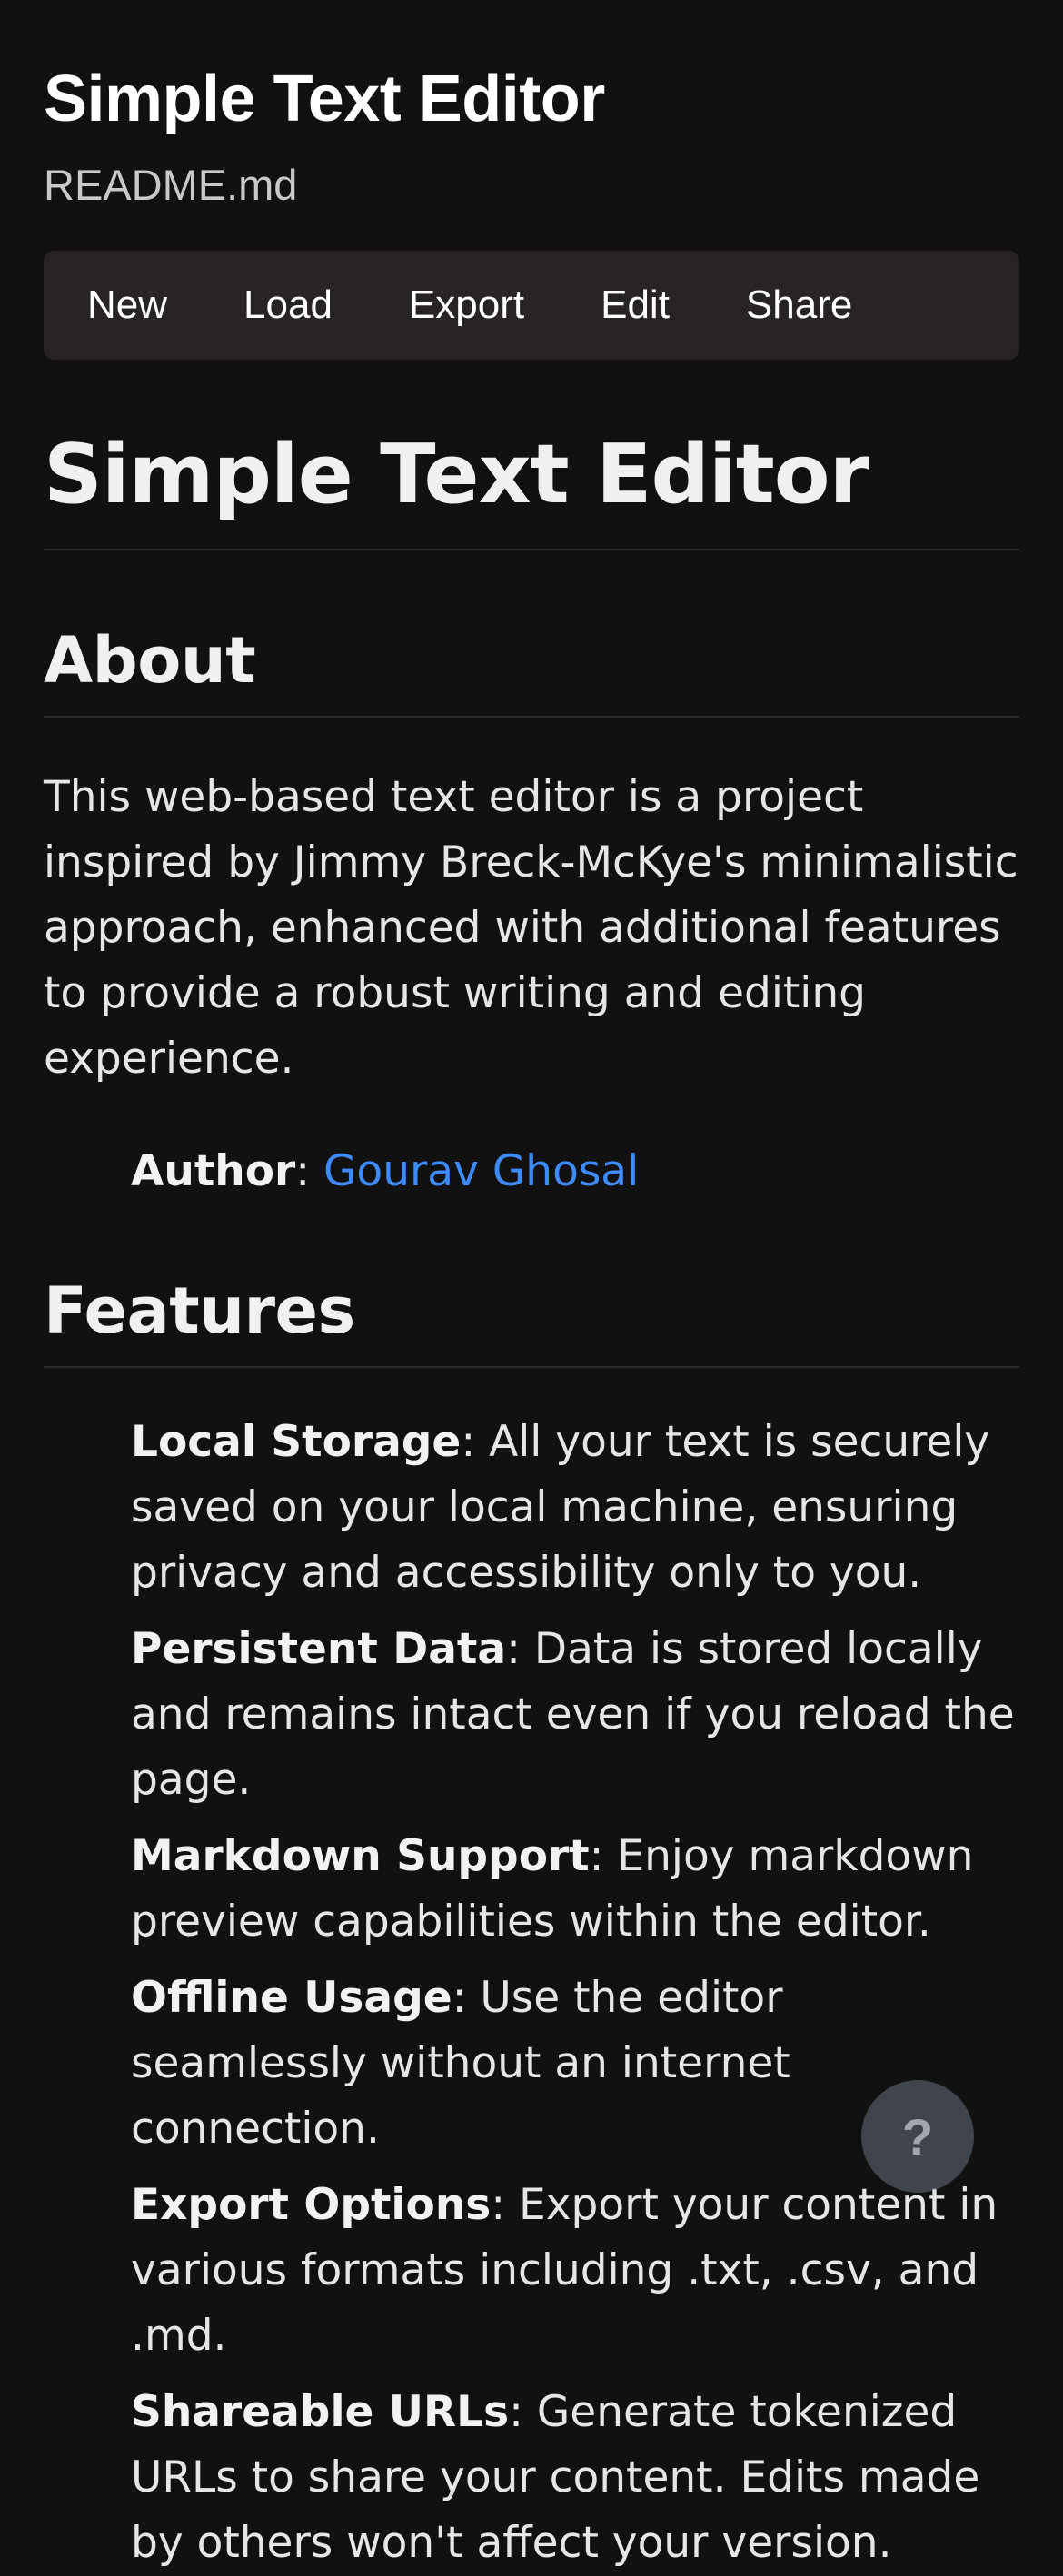  What do you see at coordinates (311, 2205) in the screenshot?
I see `feature-name: Export Options` at bounding box center [311, 2205].